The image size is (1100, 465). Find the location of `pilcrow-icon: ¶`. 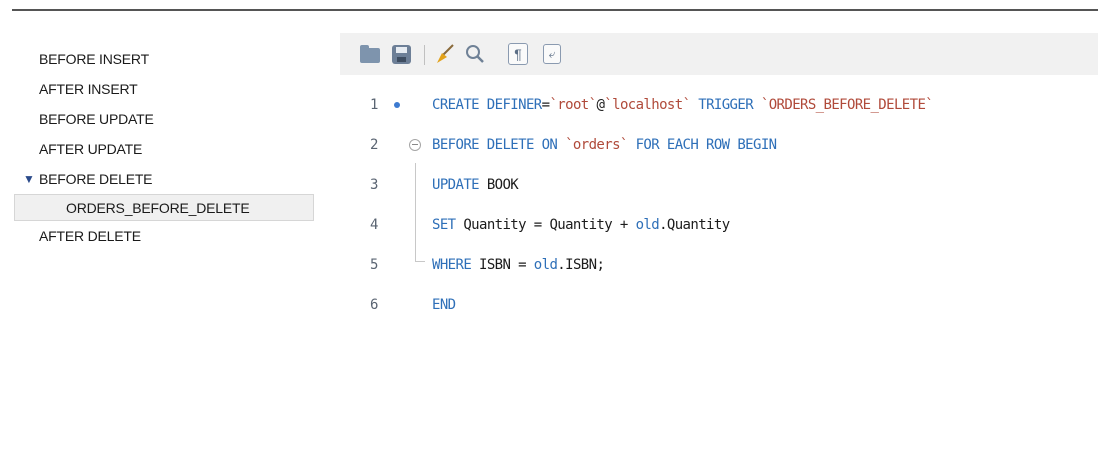

pilcrow-icon: ¶ is located at coordinates (518, 54).